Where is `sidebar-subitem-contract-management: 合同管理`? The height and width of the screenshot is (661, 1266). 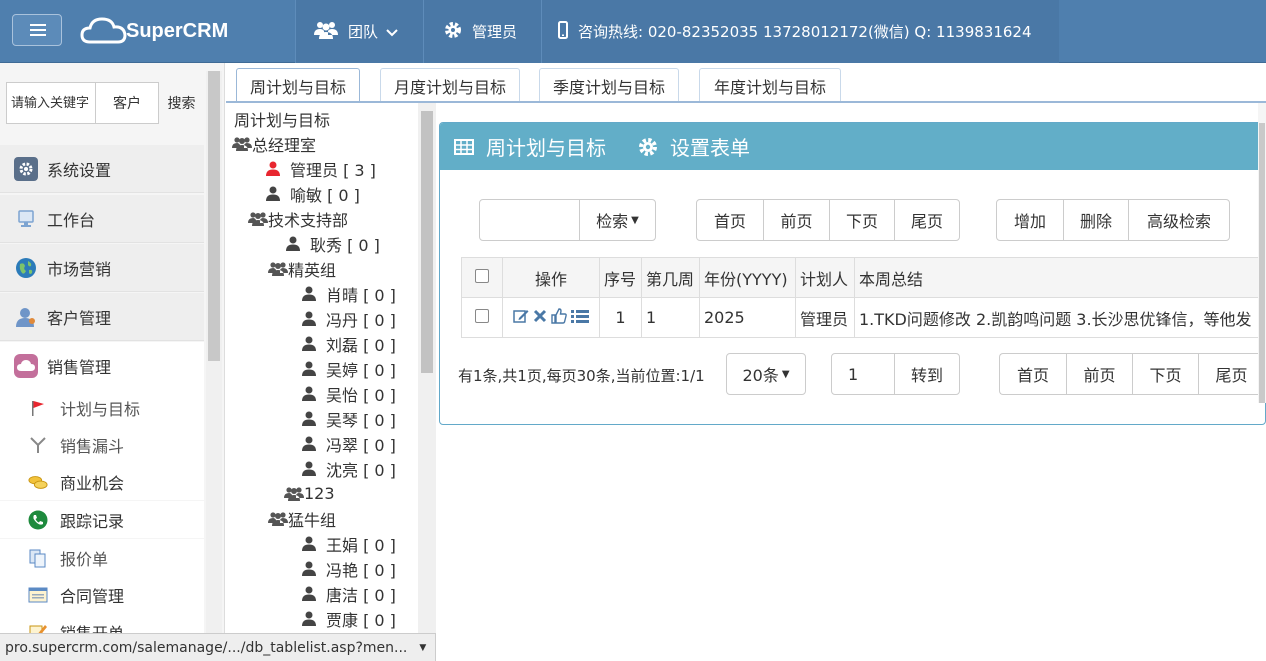
sidebar-subitem-contract-management: 合同管理 is located at coordinates (102, 594).